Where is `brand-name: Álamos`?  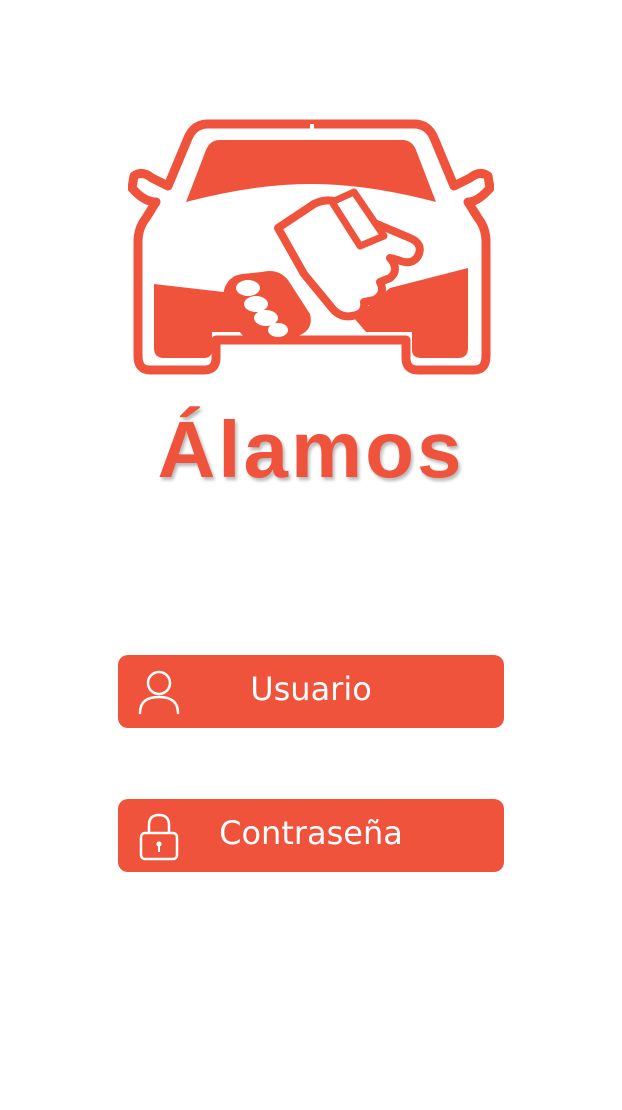 brand-name: Álamos is located at coordinates (311, 449).